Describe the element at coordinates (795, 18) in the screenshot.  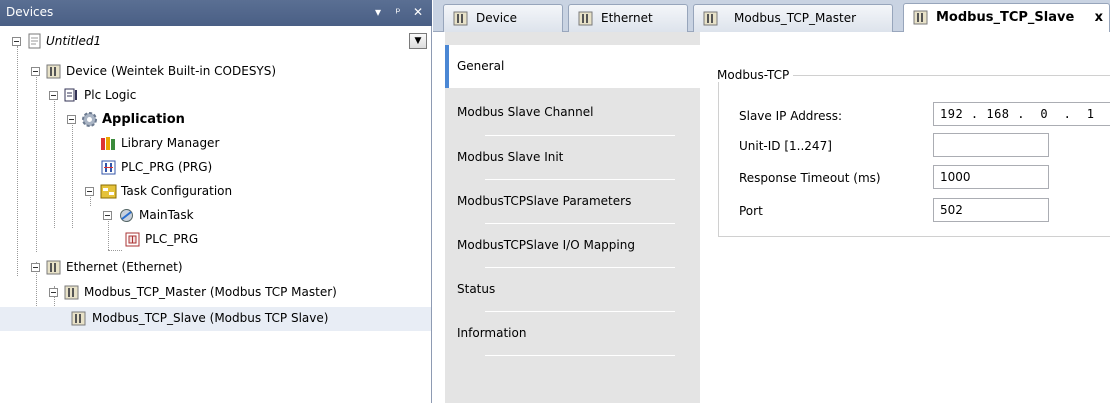
I see `tab-label: Modbus_TCP_Master` at that location.